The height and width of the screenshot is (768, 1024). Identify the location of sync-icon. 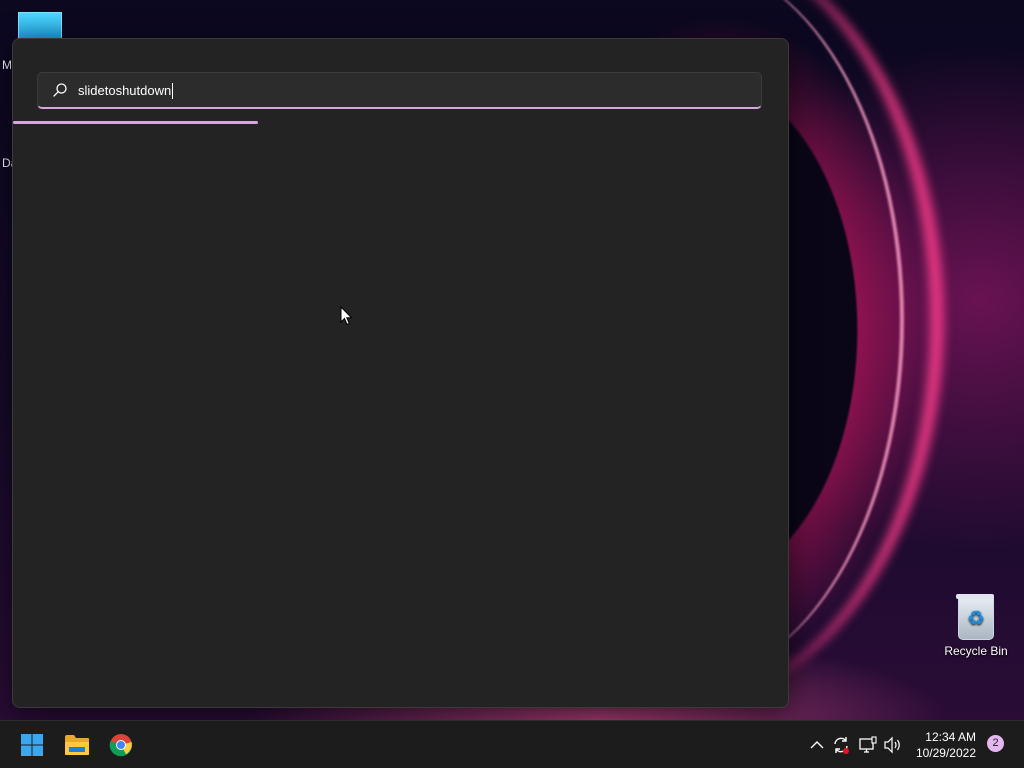
(841, 745).